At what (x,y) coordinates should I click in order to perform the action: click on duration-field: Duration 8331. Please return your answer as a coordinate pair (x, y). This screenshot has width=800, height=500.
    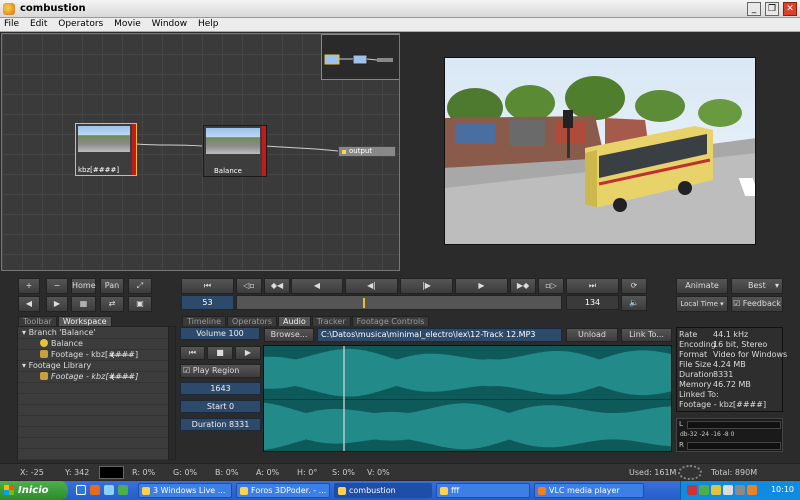
    Looking at the image, I should click on (220, 424).